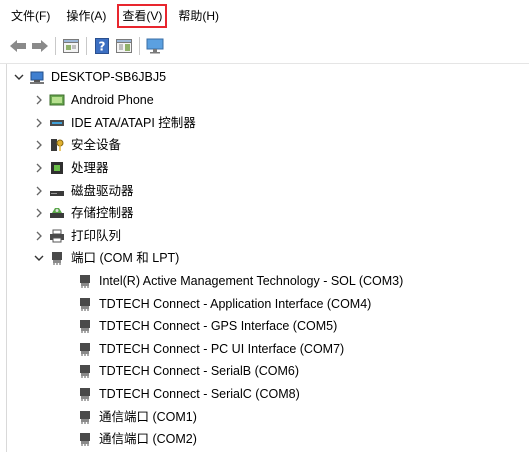 The width and height of the screenshot is (529, 452). What do you see at coordinates (57, 100) in the screenshot?
I see `android-phone-icon` at bounding box center [57, 100].